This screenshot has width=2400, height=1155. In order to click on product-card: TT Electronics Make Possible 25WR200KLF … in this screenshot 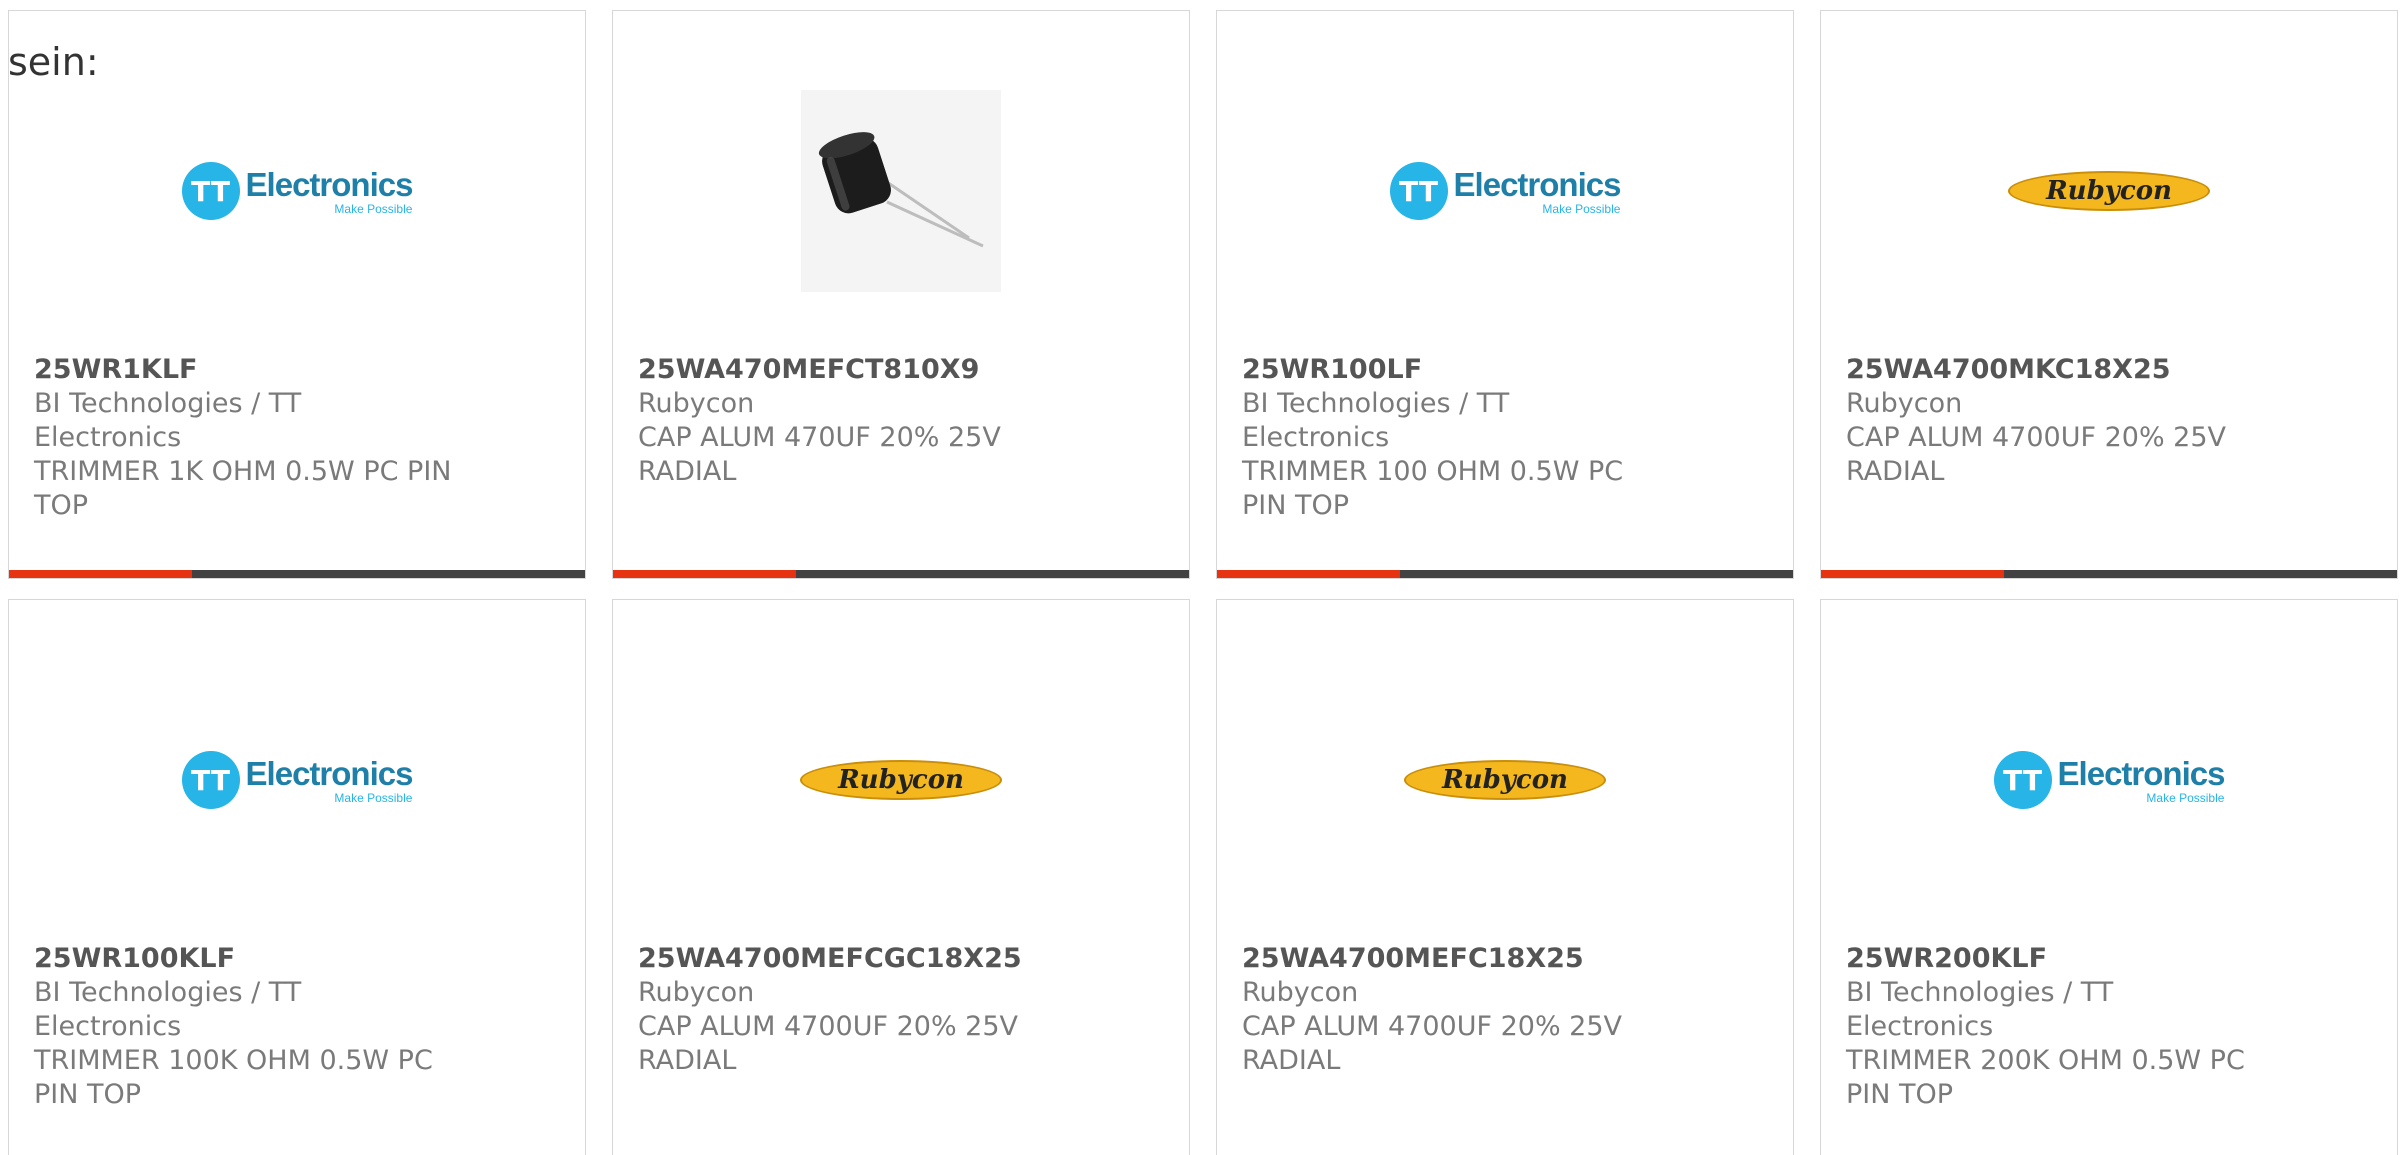, I will do `click(2109, 877)`.